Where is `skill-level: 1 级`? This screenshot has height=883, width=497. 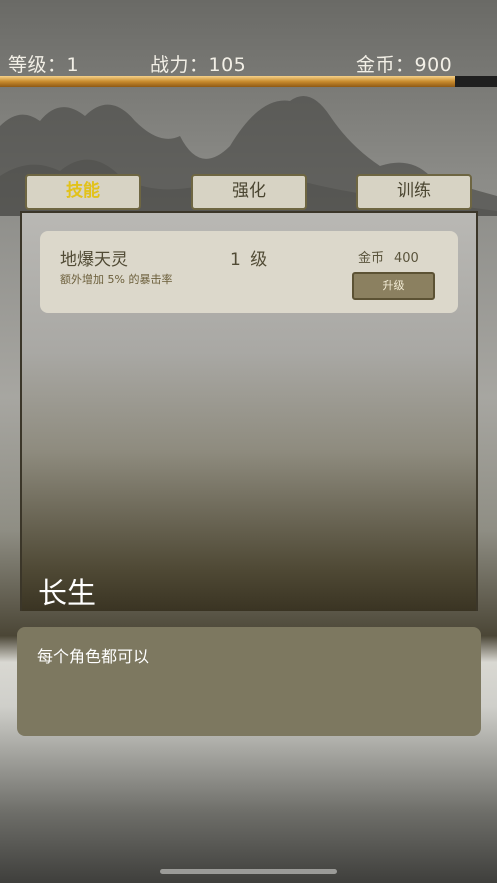
skill-level: 1 级 is located at coordinates (250, 260).